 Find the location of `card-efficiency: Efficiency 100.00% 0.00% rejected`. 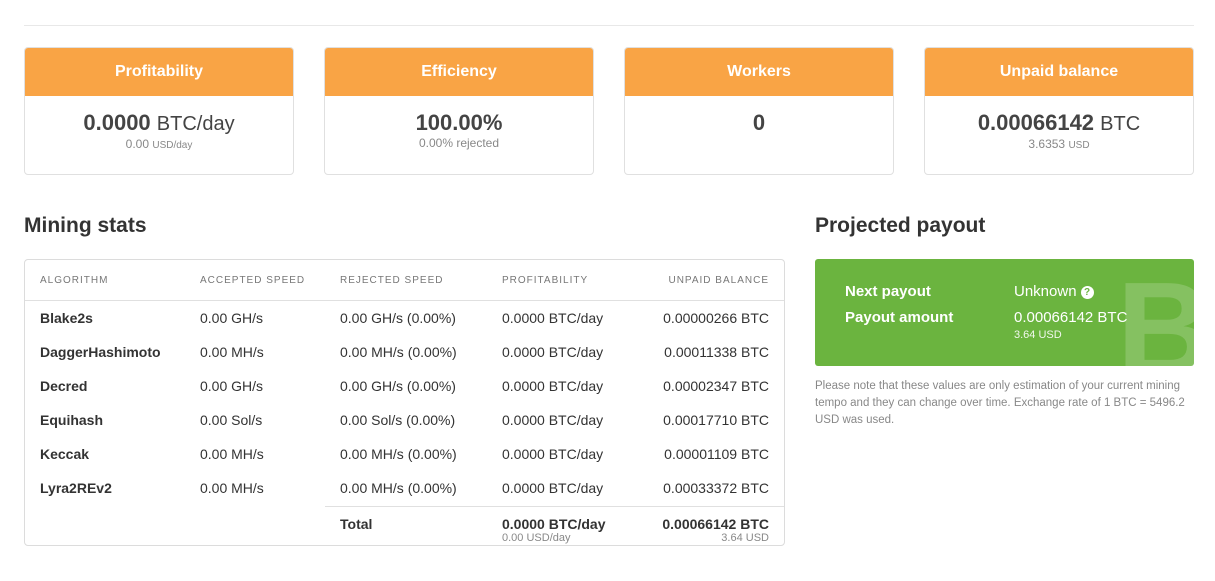

card-efficiency: Efficiency 100.00% 0.00% rejected is located at coordinates (459, 111).